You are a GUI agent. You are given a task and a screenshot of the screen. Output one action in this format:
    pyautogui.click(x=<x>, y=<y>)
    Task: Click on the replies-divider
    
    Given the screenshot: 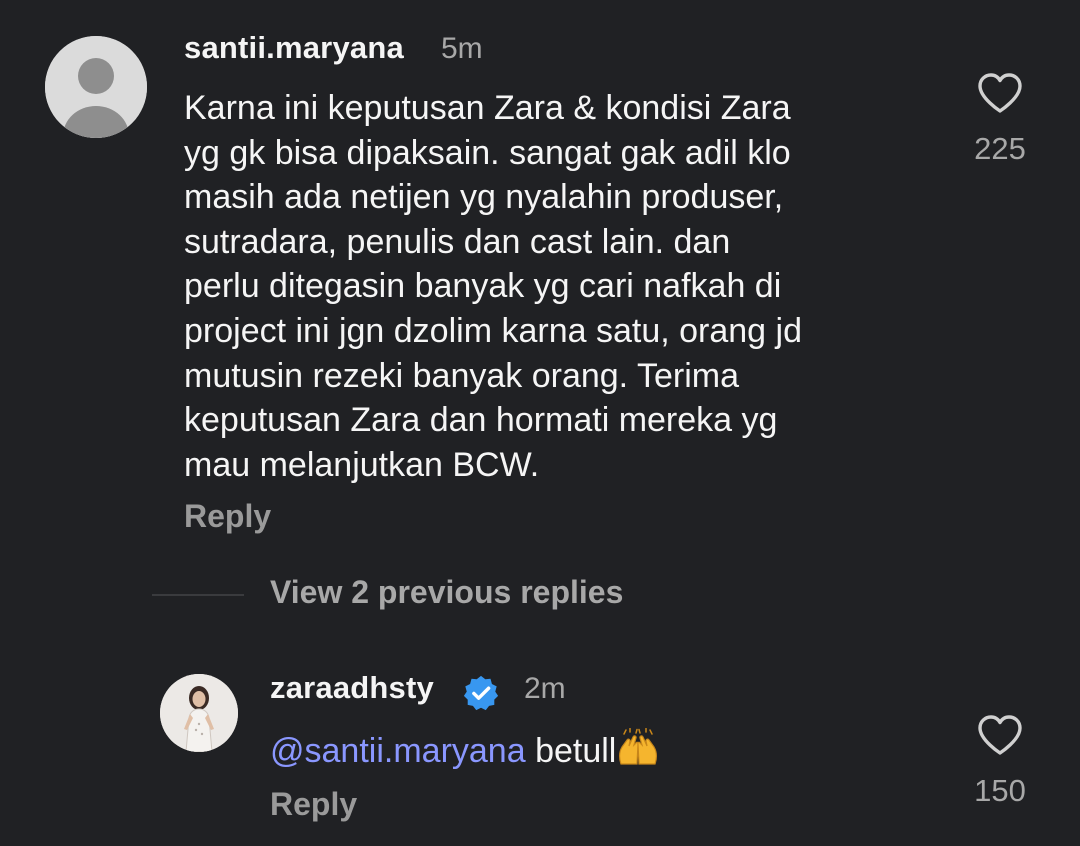 What is the action you would take?
    pyautogui.click(x=198, y=595)
    